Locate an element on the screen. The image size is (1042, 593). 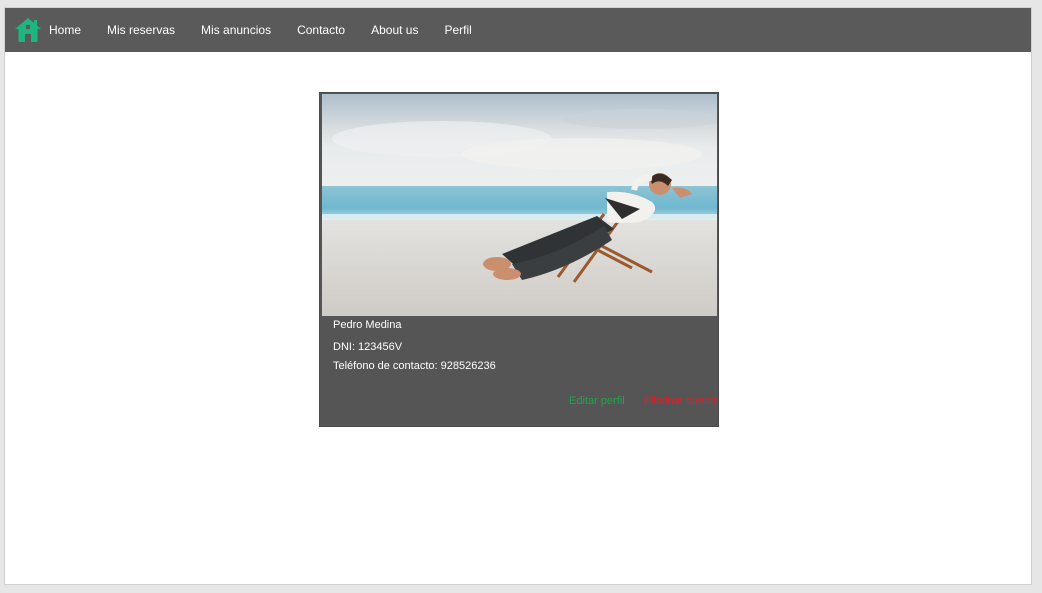
profile-name: Pedro Medina is located at coordinates (367, 325).